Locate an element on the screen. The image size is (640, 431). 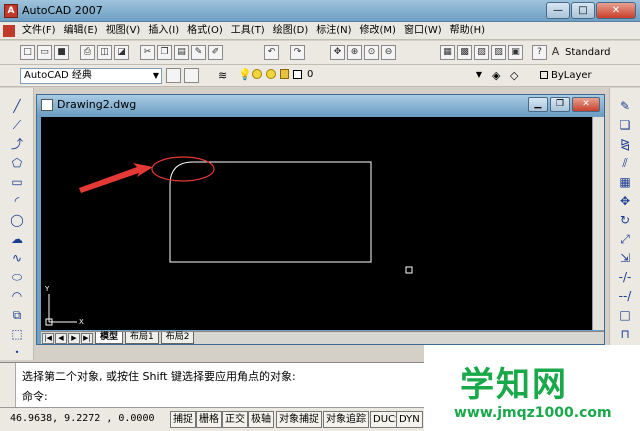
menu-dimension: 标注(N) is located at coordinates (333, 31).